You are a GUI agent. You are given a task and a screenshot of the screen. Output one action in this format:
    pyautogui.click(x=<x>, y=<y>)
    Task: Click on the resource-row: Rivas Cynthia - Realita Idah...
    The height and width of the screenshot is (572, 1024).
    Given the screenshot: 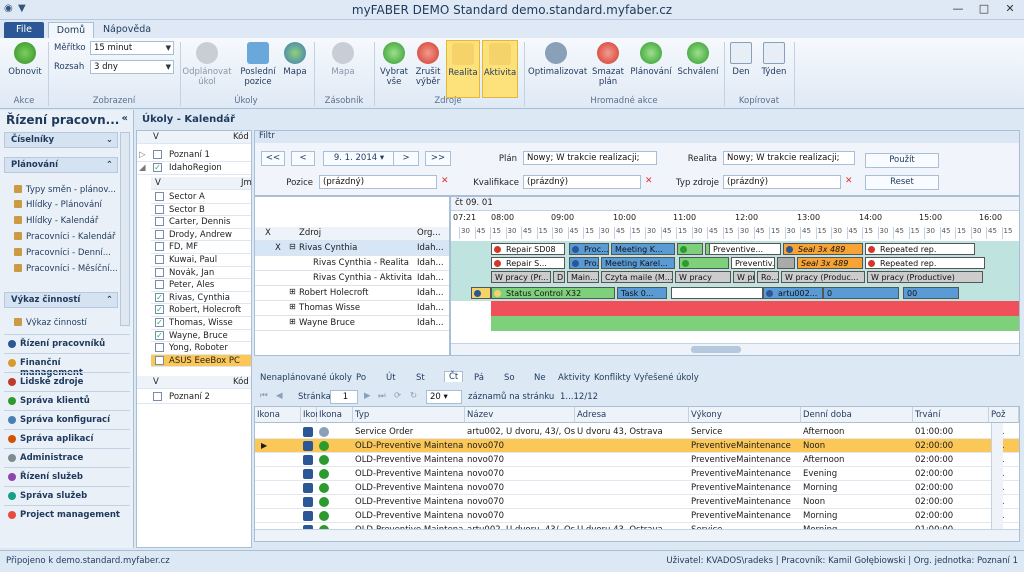 What is the action you would take?
    pyautogui.click(x=352, y=263)
    